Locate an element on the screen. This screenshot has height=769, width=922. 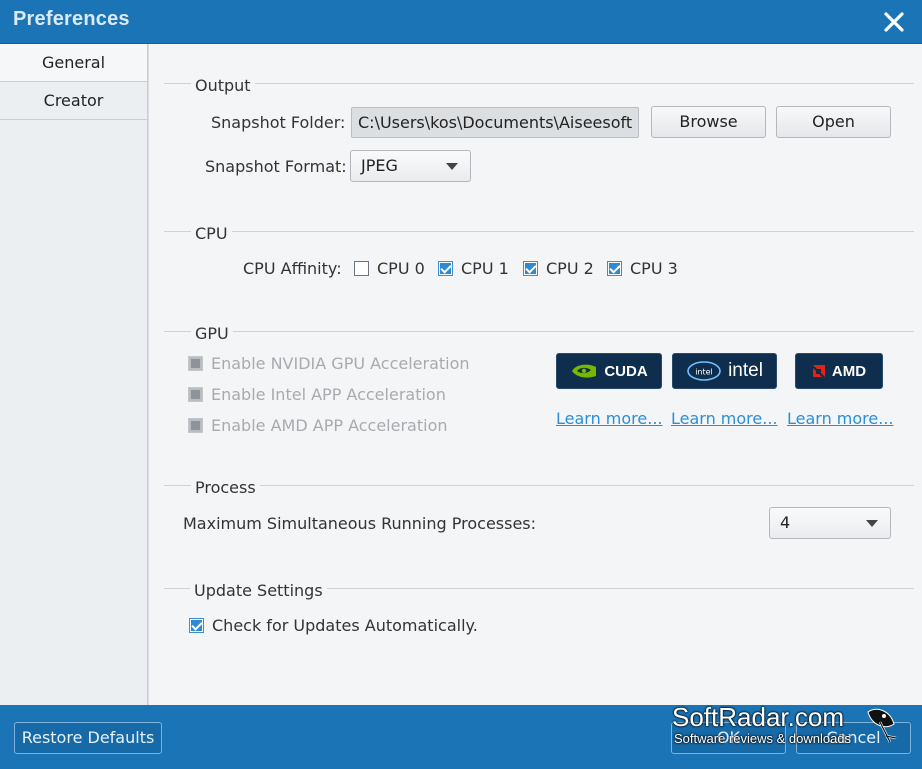
ok-button: OK is located at coordinates (728, 738).